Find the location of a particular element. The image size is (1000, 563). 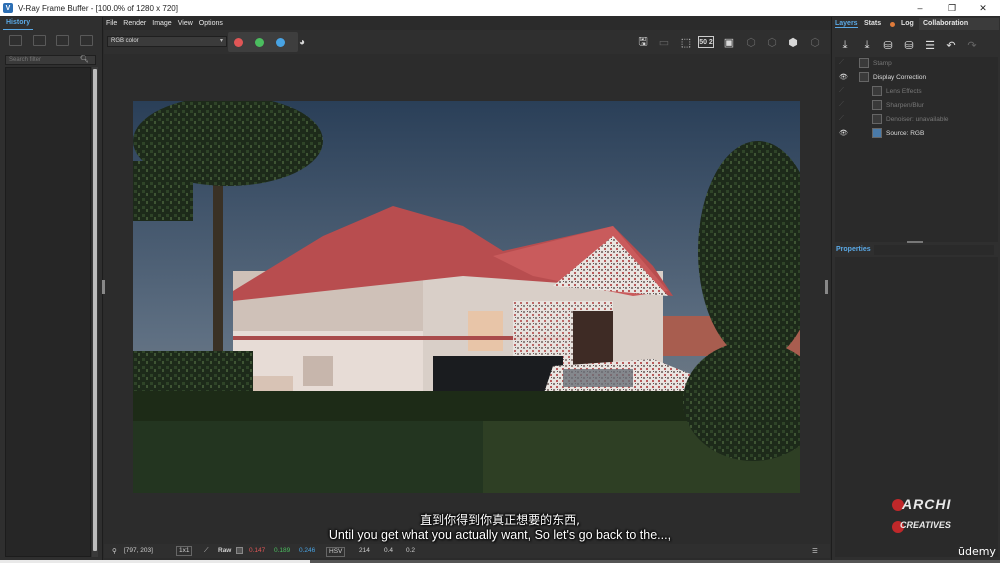

layer-label: Denoiser: unavailable is located at coordinates (917, 119).